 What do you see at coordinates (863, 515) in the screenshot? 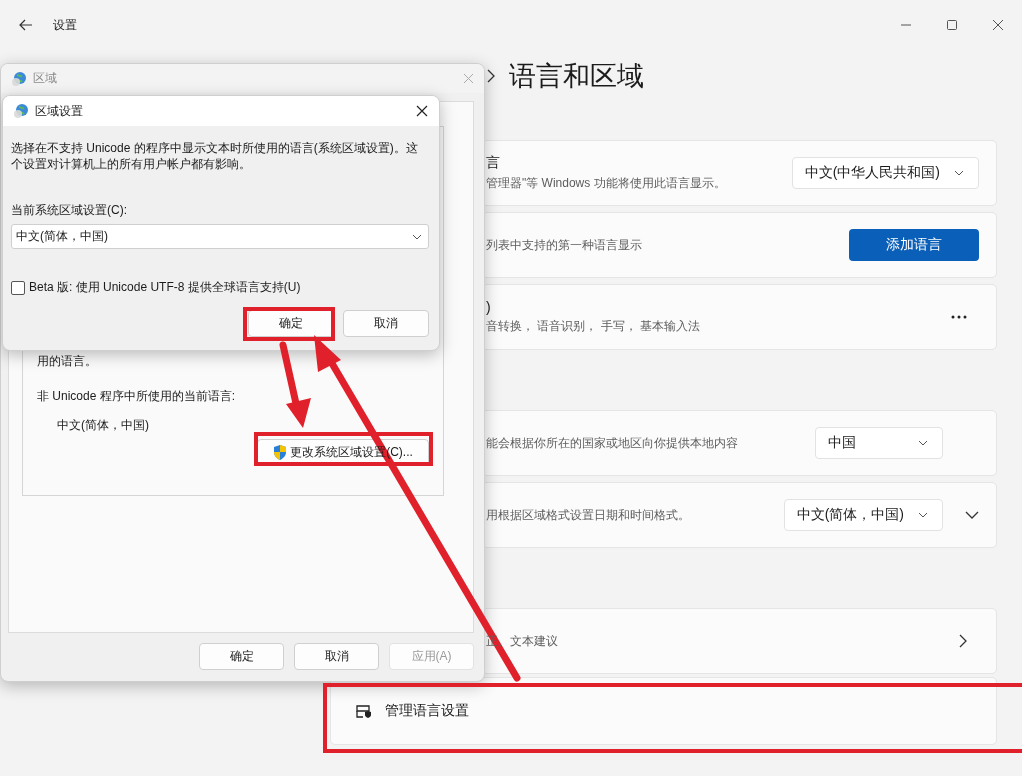
I see `dropdown: 中文(简体，中国)` at bounding box center [863, 515].